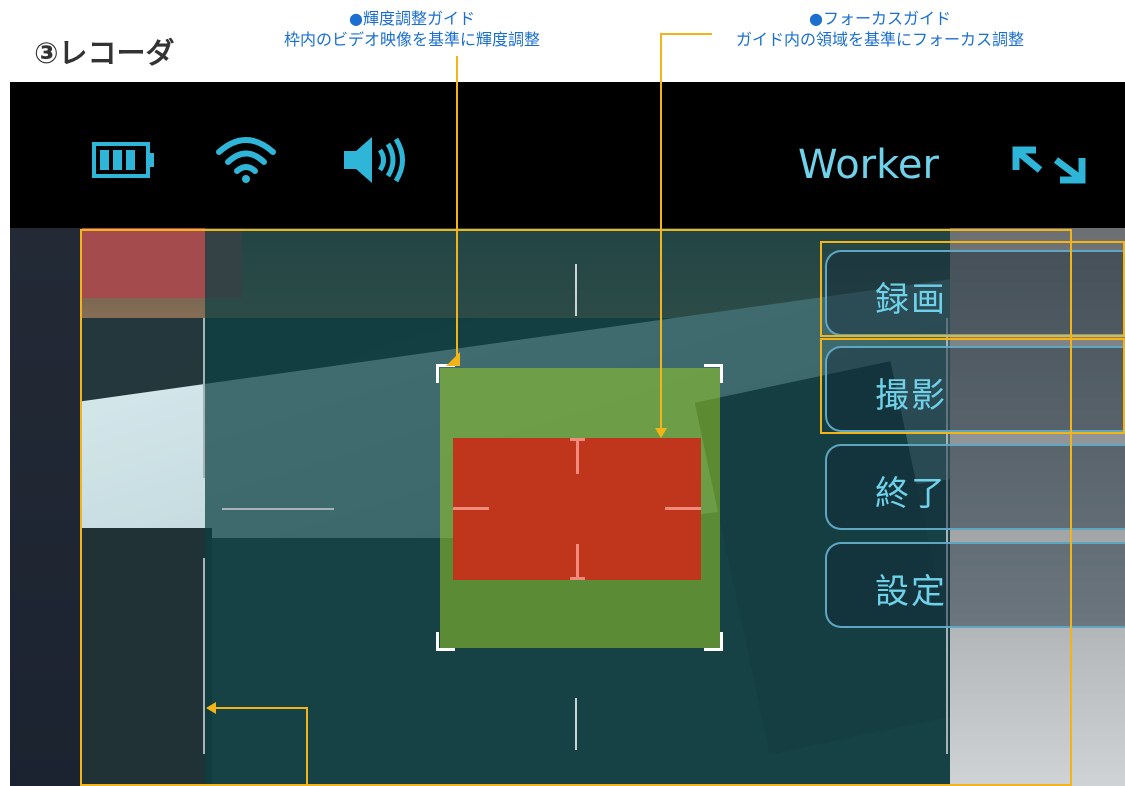  Describe the element at coordinates (453, 361) in the screenshot. I see `brightness-leader-arrow` at that location.